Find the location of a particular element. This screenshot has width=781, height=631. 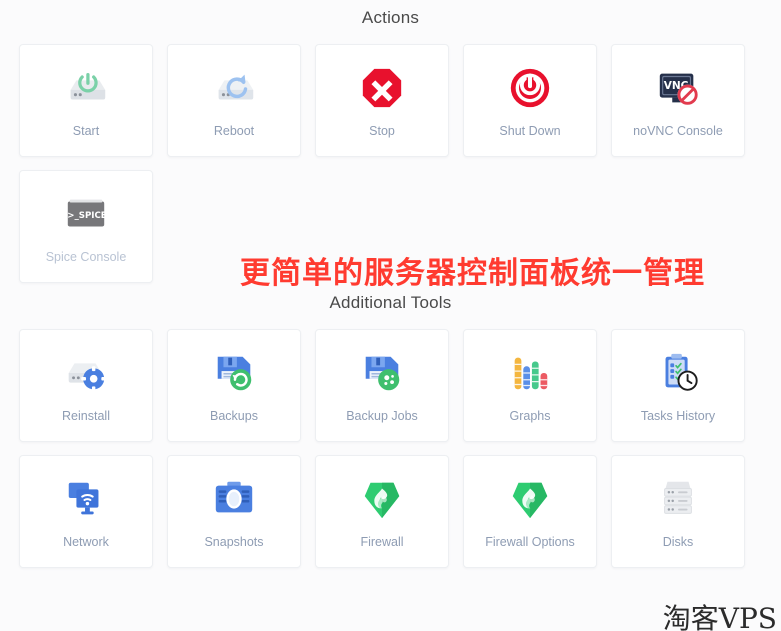

action-card-label: Backup Jobs is located at coordinates (382, 415).